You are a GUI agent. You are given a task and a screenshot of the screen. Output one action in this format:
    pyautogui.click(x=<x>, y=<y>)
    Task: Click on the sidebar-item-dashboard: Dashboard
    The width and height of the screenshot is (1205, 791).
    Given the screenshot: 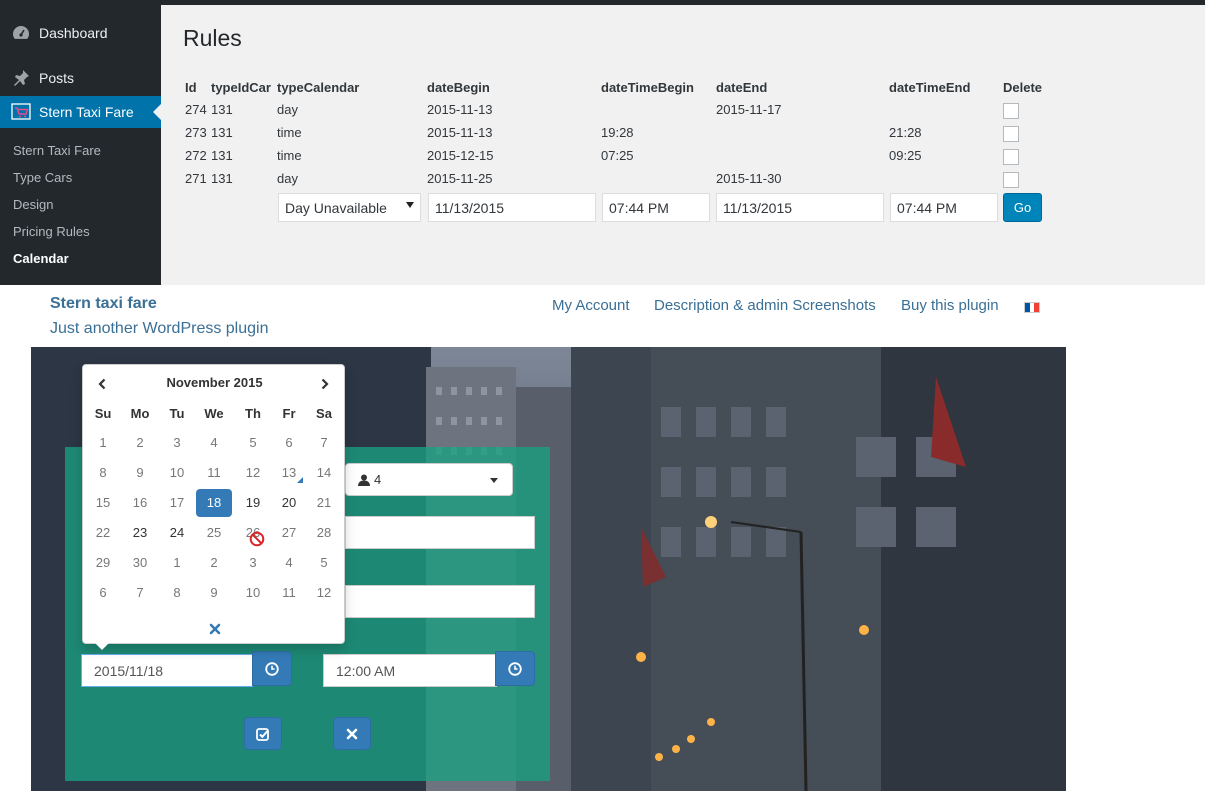 What is the action you would take?
    pyautogui.click(x=80, y=33)
    